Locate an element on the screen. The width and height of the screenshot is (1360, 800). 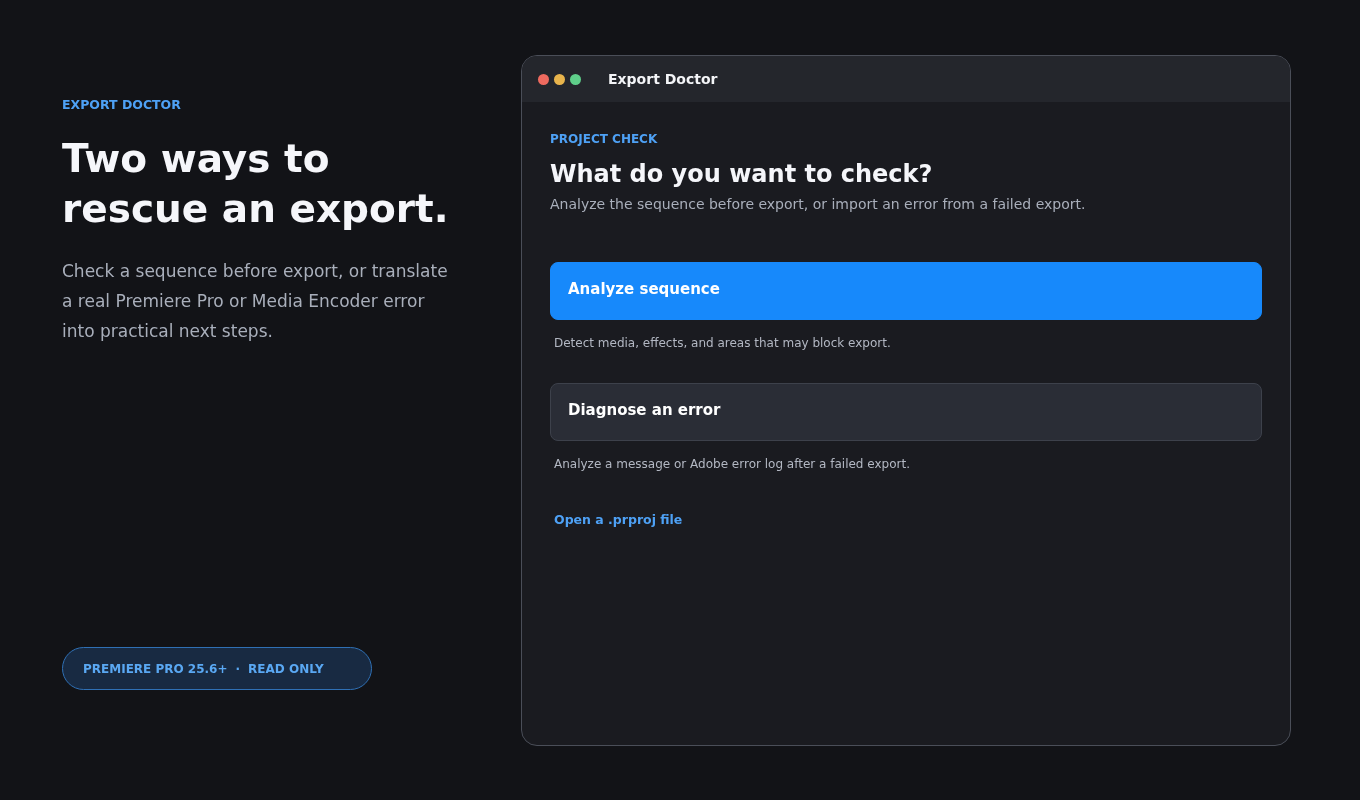
page-heading: Two ways to rescue an export. is located at coordinates (256, 184).